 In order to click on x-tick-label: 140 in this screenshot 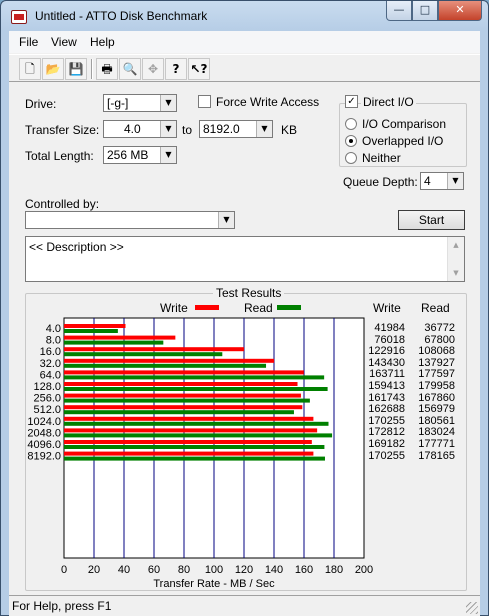, I will do `click(274, 570)`.